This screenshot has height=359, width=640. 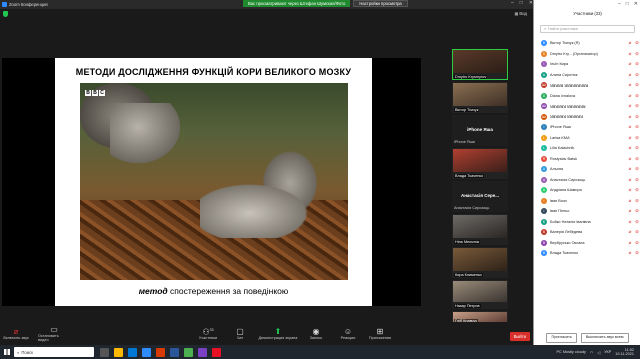 I want to click on participant-row: L Larisa KMA ⌀ ⊘, so click(x=587, y=138).